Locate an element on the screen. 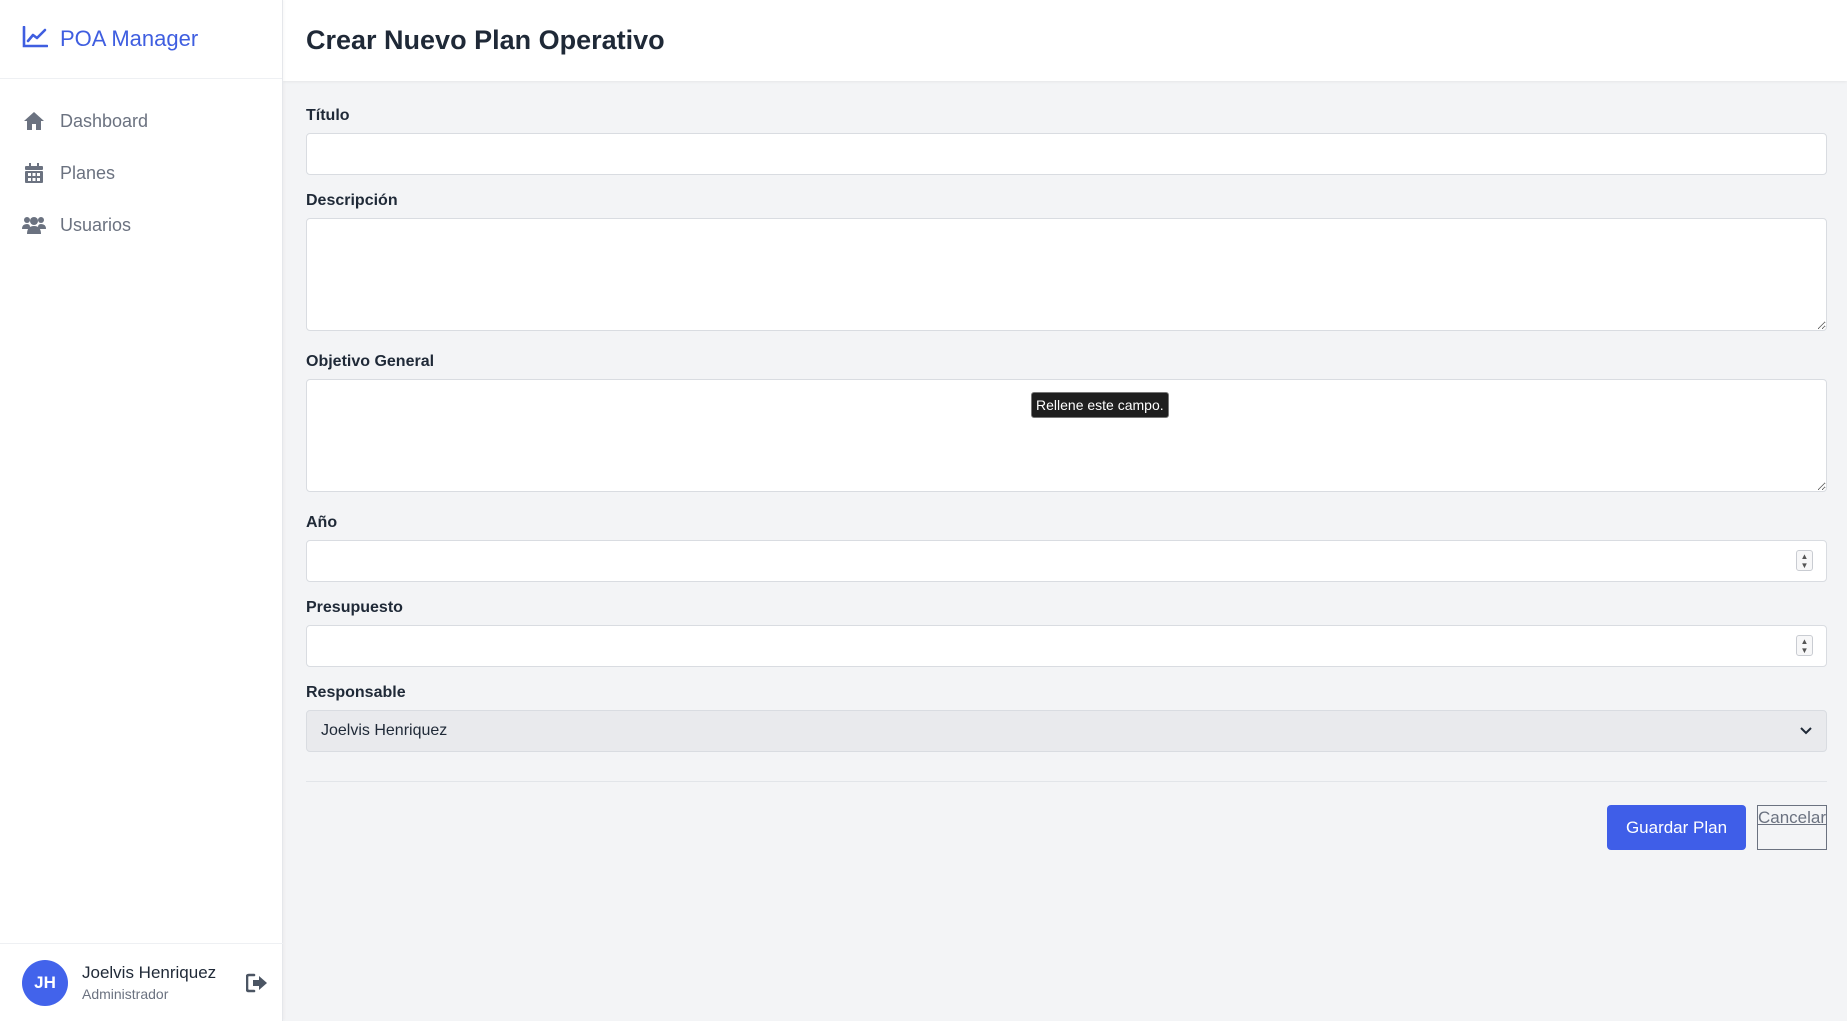 The height and width of the screenshot is (1021, 1847). titulo-field: Título is located at coordinates (1066, 141).